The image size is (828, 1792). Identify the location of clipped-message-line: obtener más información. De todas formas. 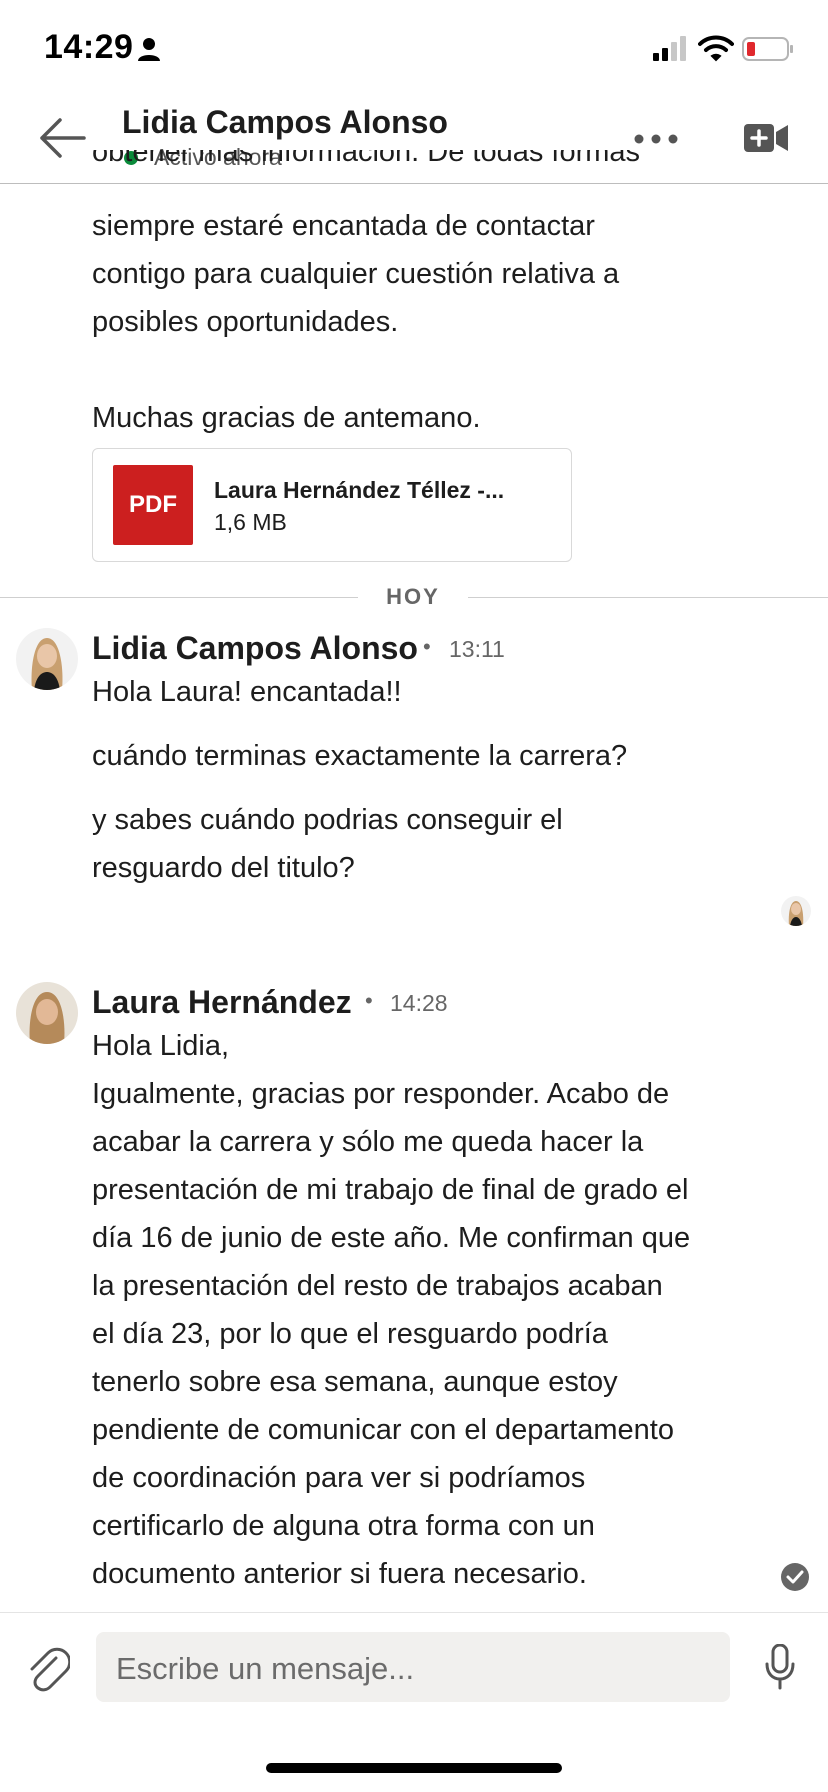
(366, 159).